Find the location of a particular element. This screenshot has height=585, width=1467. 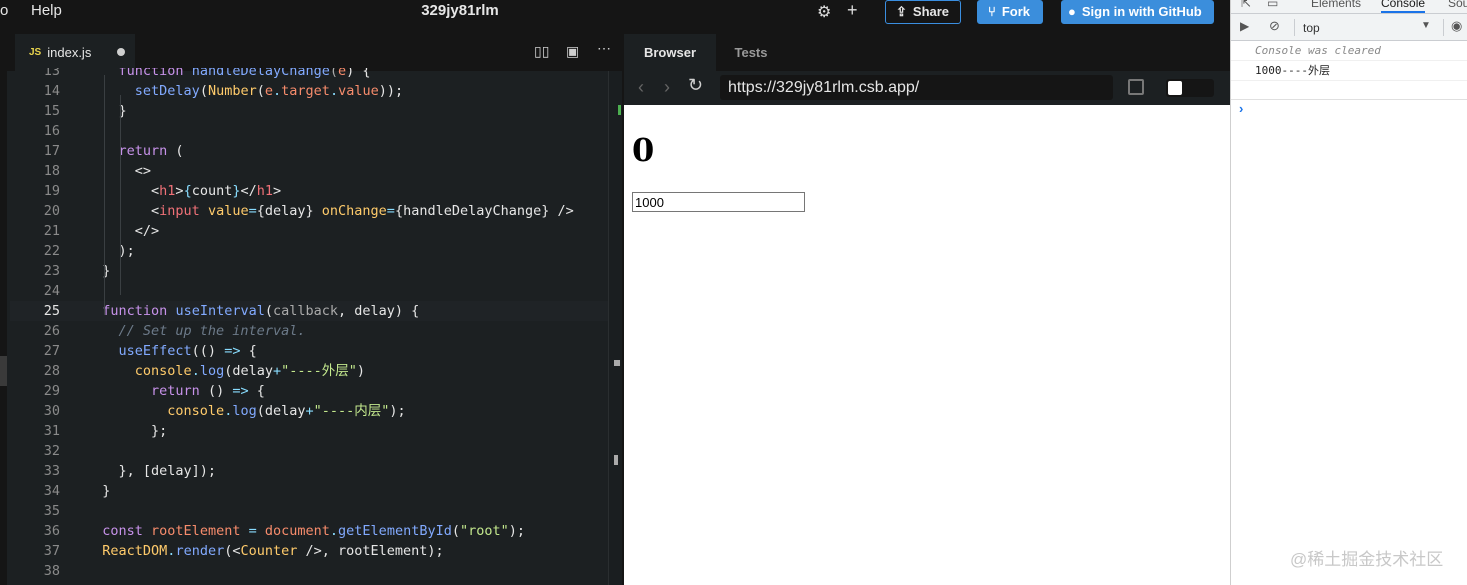

code-line: 28 console.log(delay+"----外层") is located at coordinates (309, 371).